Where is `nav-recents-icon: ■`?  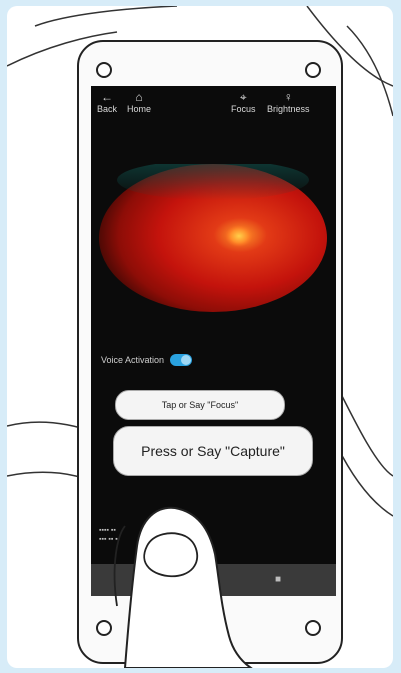
nav-recents-icon: ■ is located at coordinates (278, 580).